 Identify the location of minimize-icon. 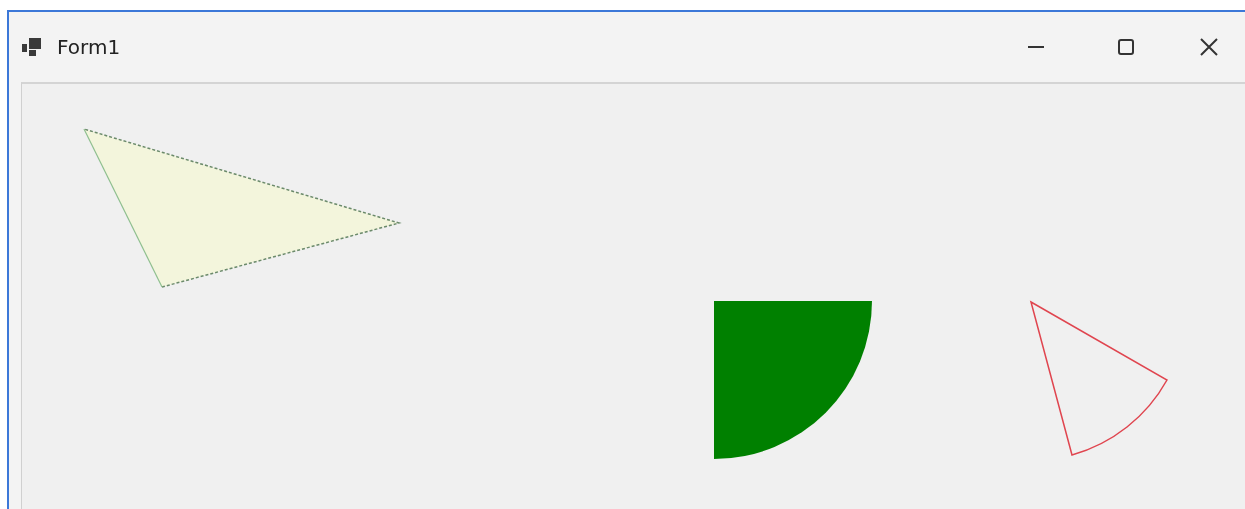
(1036, 47).